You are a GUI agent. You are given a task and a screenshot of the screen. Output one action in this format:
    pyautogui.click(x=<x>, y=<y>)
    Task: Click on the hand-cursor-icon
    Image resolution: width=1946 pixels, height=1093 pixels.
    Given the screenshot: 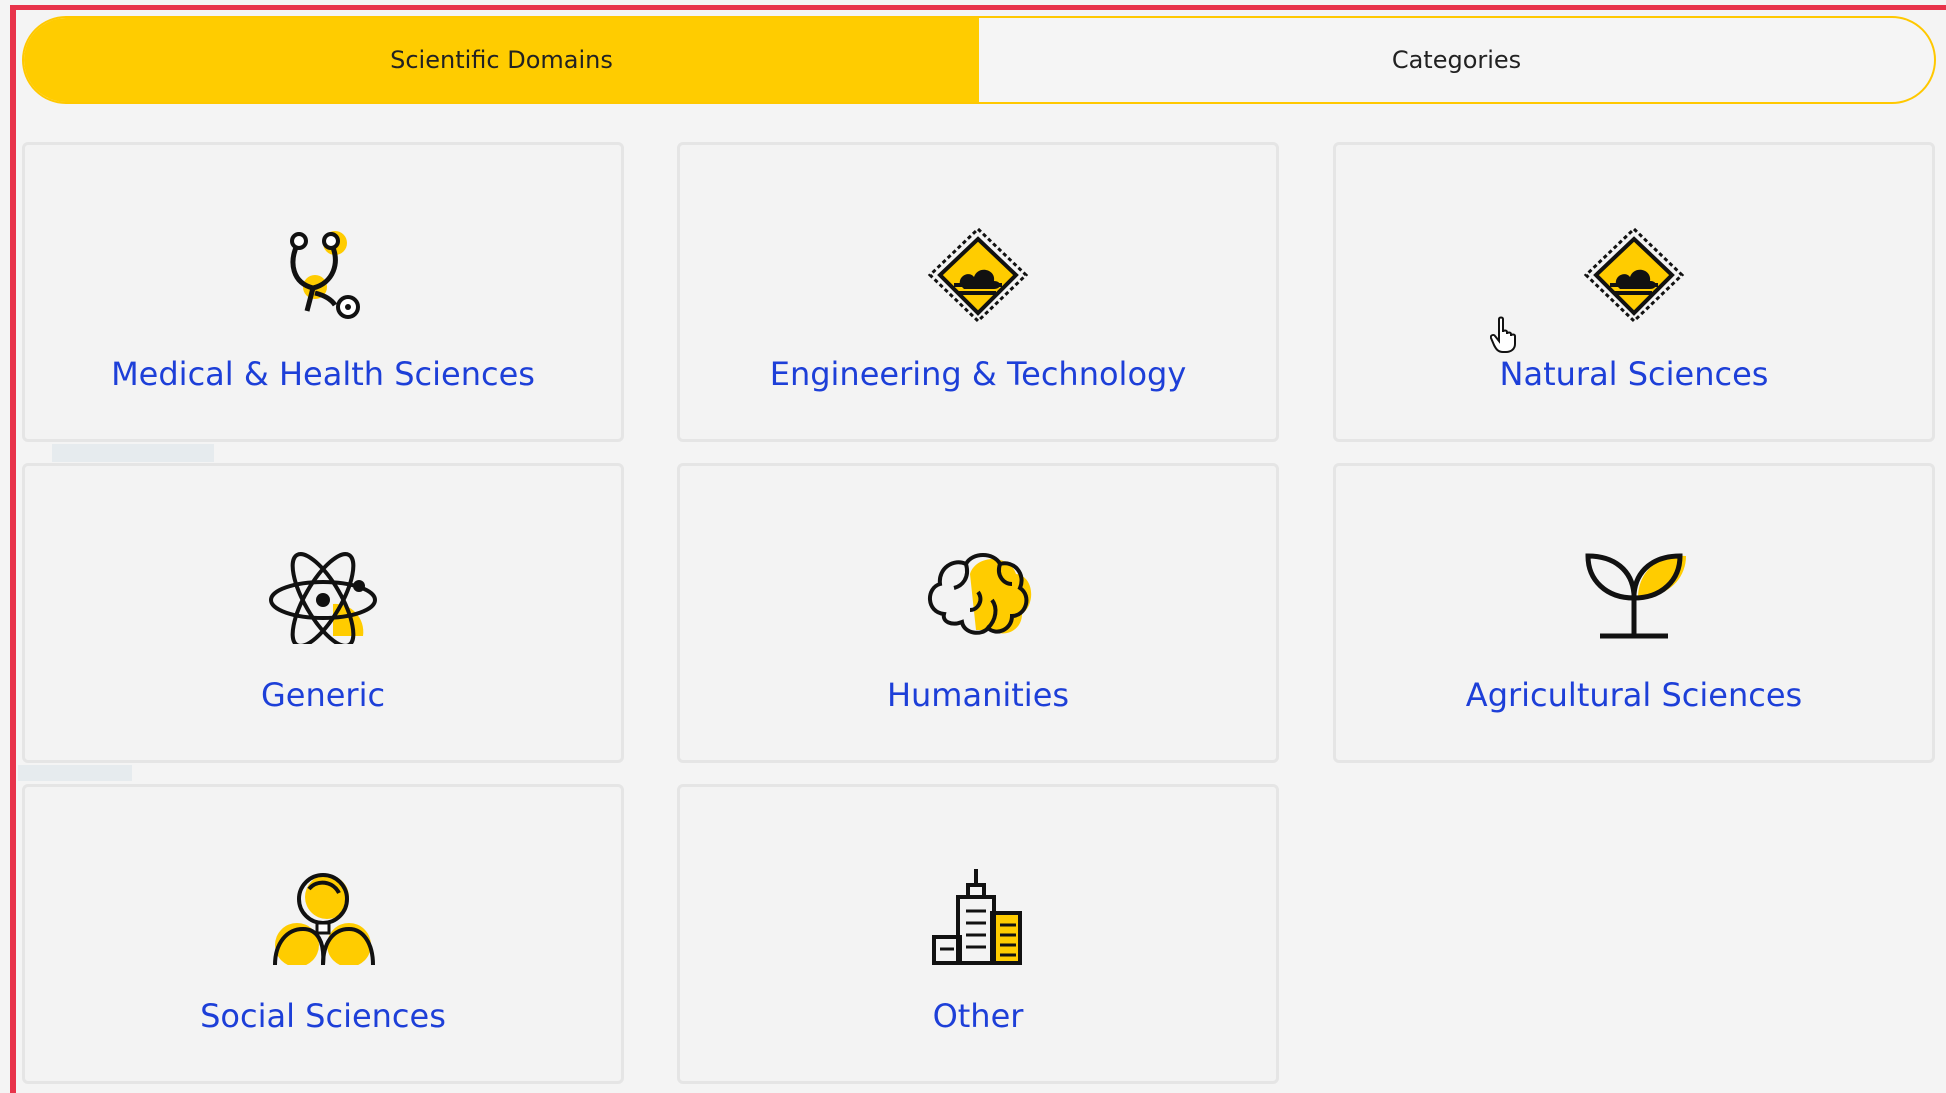 What is the action you would take?
    pyautogui.click(x=1504, y=335)
    